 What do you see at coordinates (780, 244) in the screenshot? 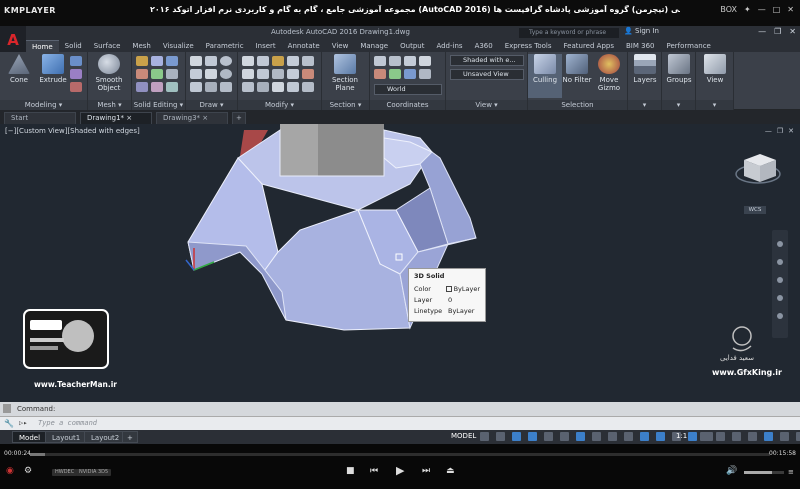
I see `full-nav-wheel-icon` at bounding box center [780, 244].